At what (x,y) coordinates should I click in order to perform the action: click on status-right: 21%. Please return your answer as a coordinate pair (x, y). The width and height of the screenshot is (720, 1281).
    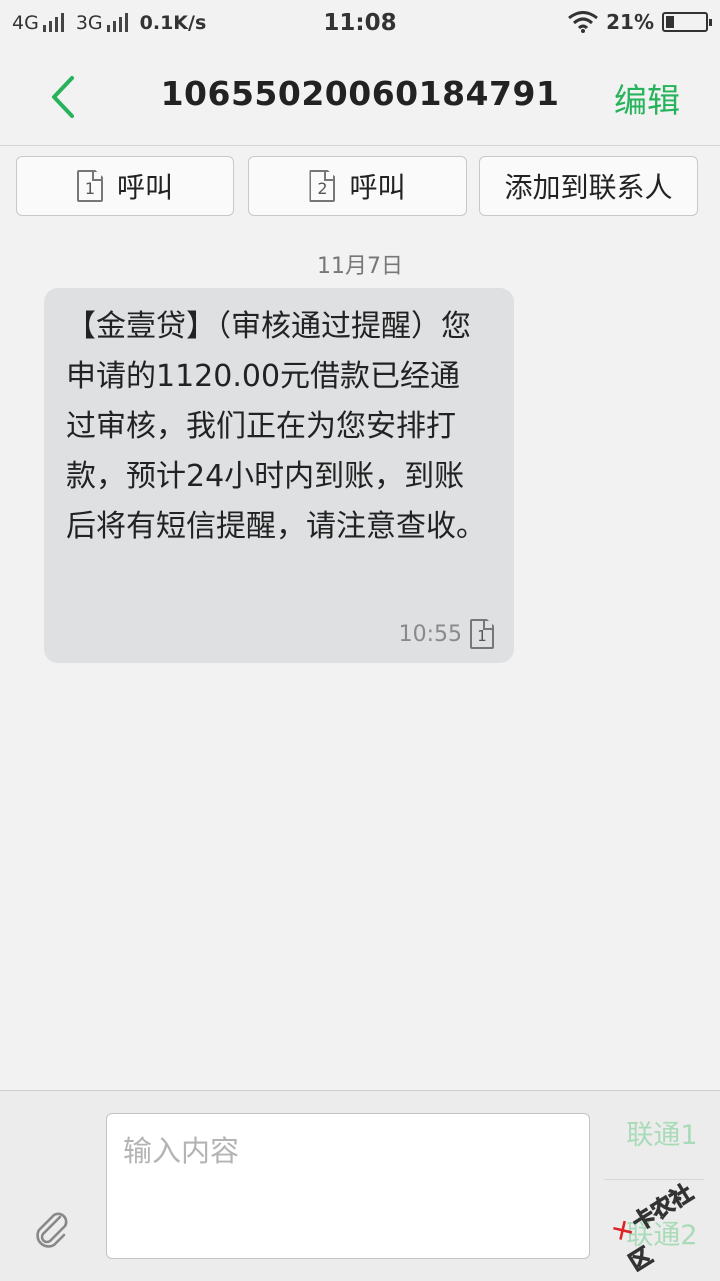
    Looking at the image, I should click on (640, 22).